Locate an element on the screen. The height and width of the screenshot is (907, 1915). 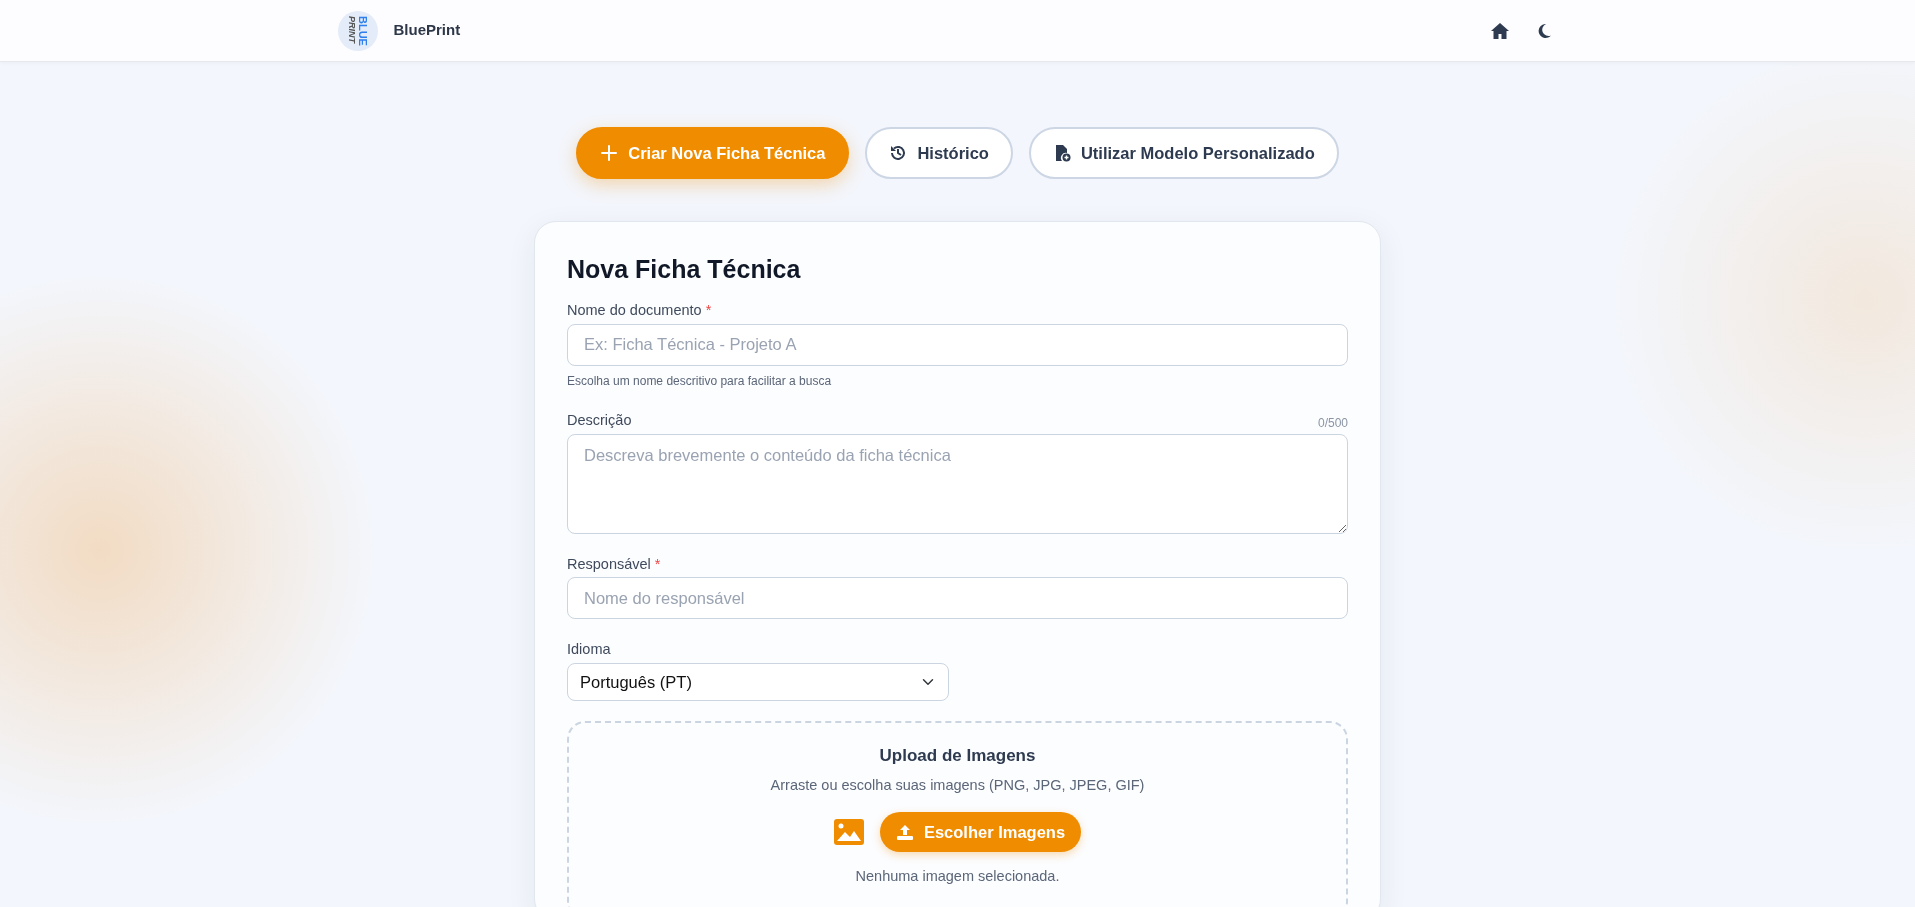
field-label: Descrição is located at coordinates (599, 420).